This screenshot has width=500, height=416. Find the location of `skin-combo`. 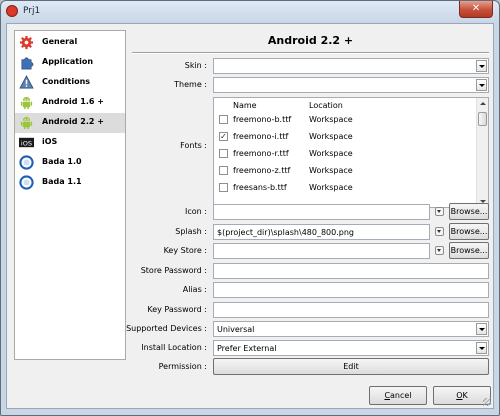

skin-combo is located at coordinates (351, 66).